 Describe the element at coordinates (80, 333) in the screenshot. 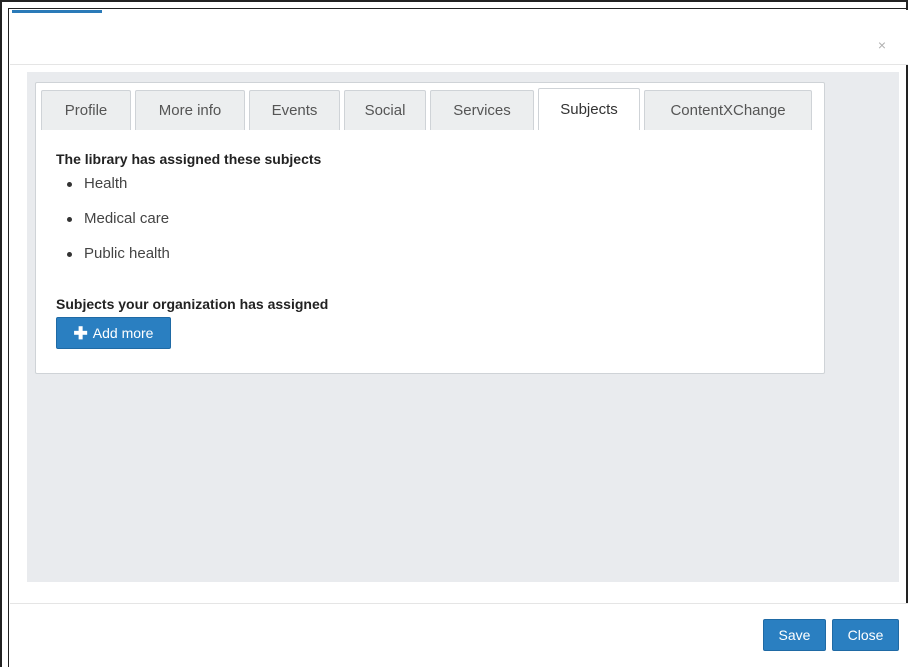

I see `plus-icon: ✚` at that location.